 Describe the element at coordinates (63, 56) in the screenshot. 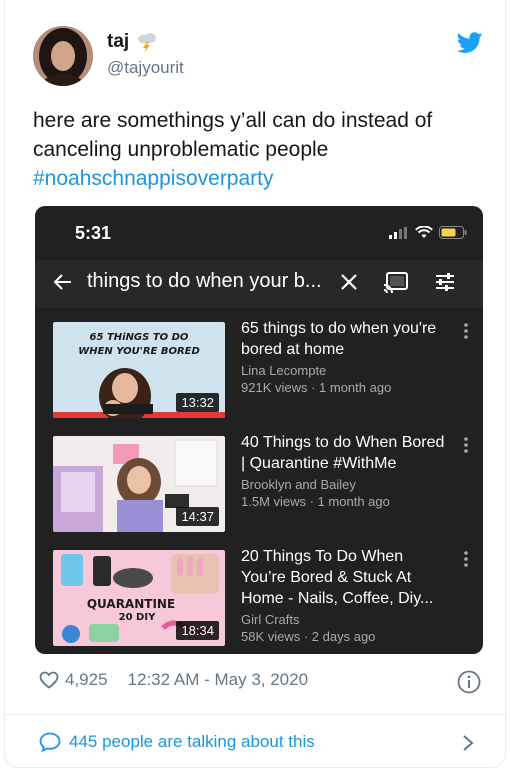

I see `avatar` at that location.